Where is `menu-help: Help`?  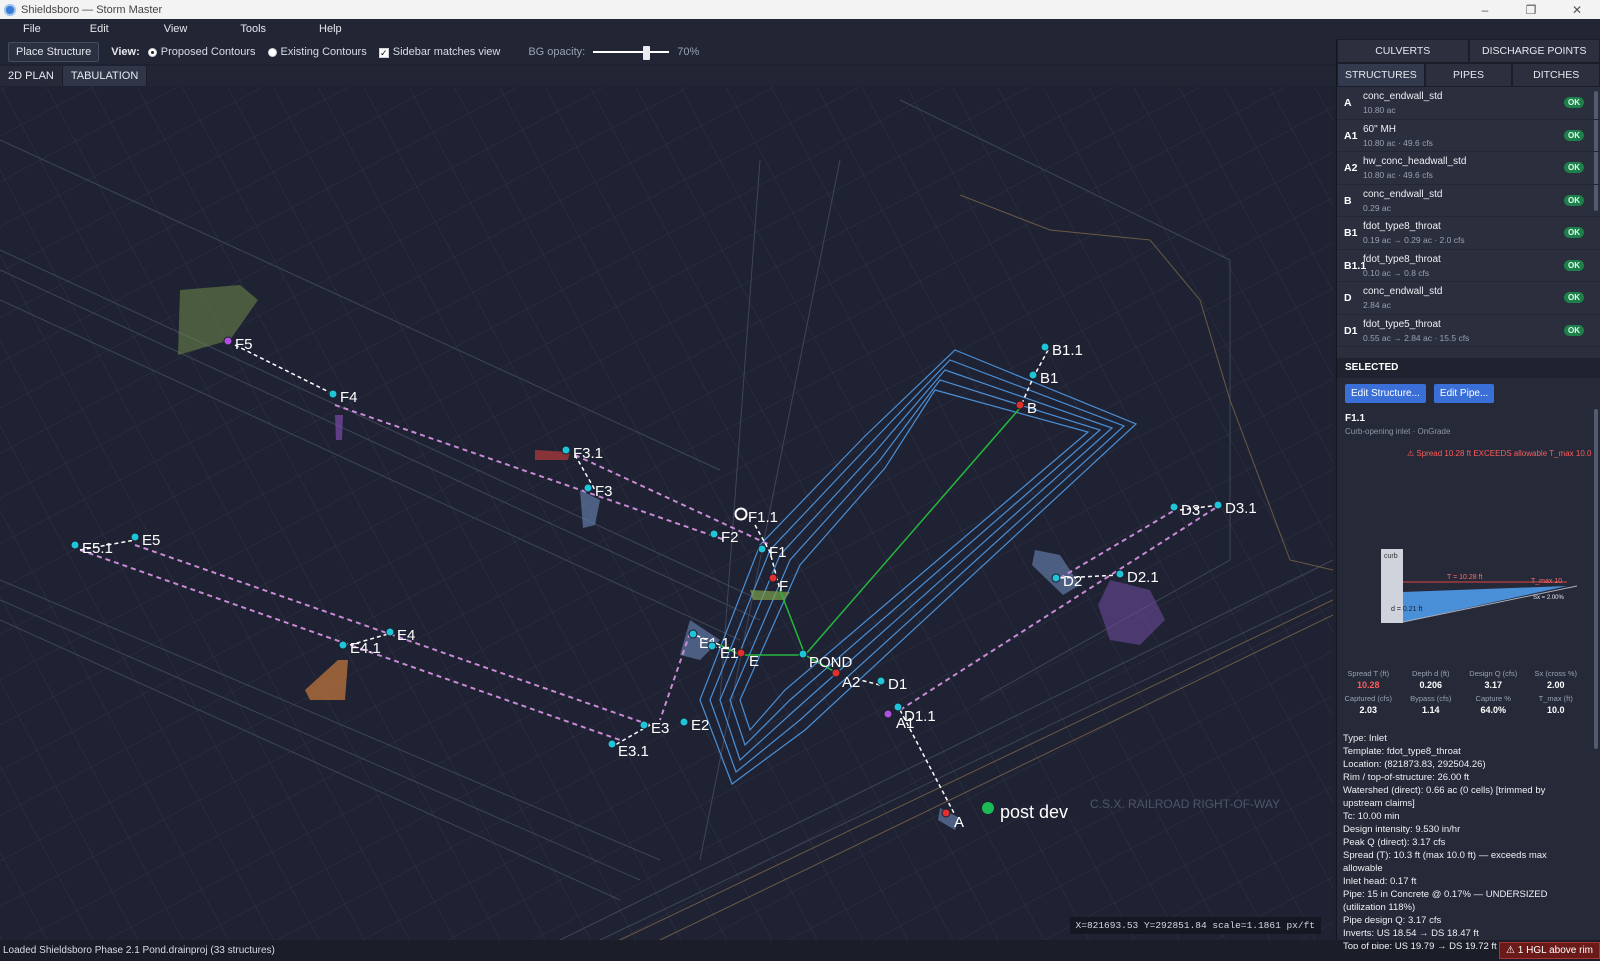 menu-help: Help is located at coordinates (330, 29).